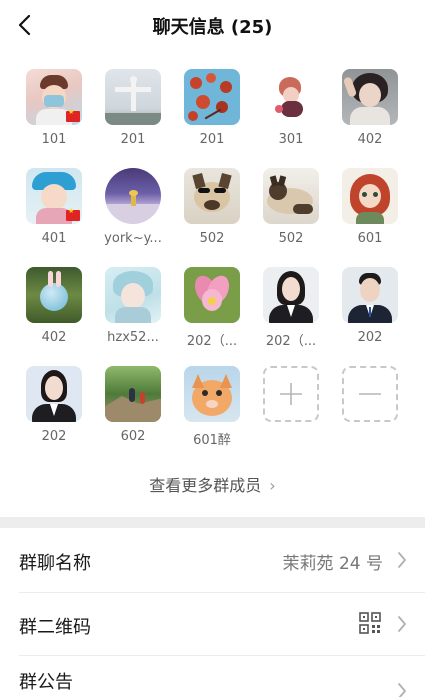 The width and height of the screenshot is (425, 697). I want to click on view-more-members-link: 查看更多群成员 ›, so click(212, 484).